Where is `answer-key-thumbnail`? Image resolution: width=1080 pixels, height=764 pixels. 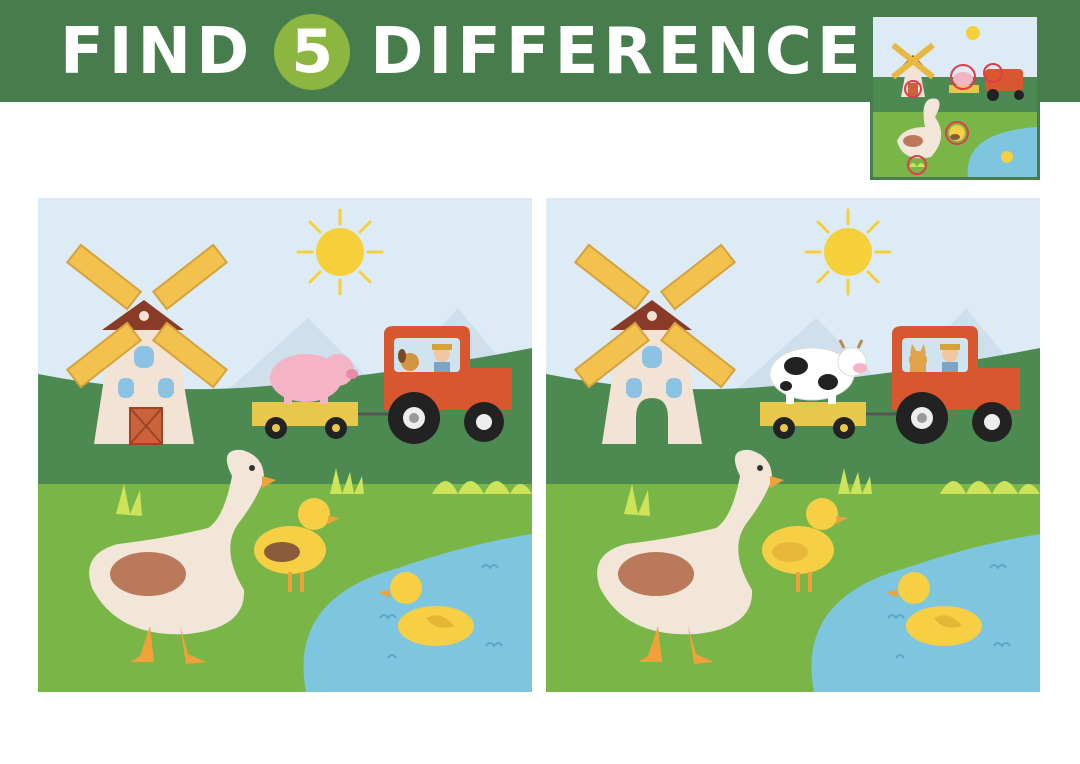
answer-key-thumbnail is located at coordinates (955, 97).